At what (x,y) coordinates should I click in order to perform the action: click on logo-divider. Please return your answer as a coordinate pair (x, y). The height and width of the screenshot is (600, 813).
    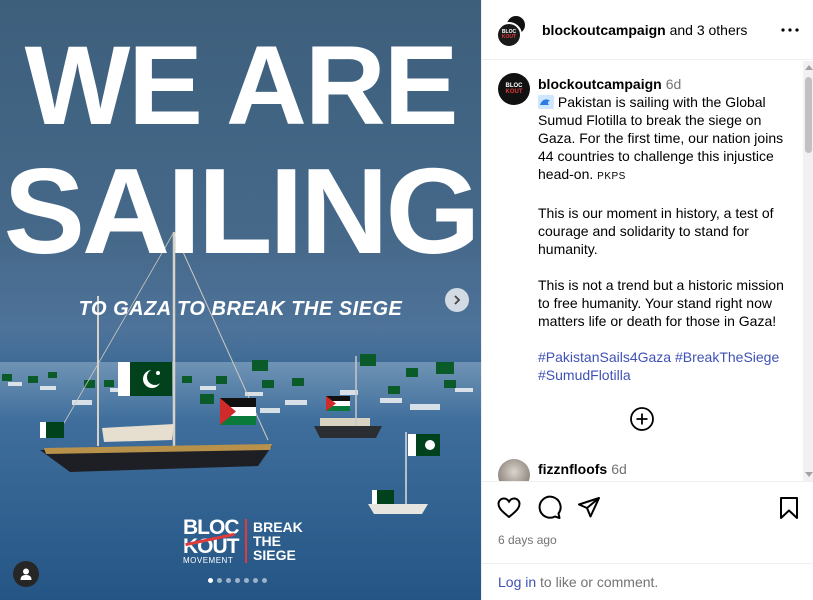
    Looking at the image, I should click on (246, 541).